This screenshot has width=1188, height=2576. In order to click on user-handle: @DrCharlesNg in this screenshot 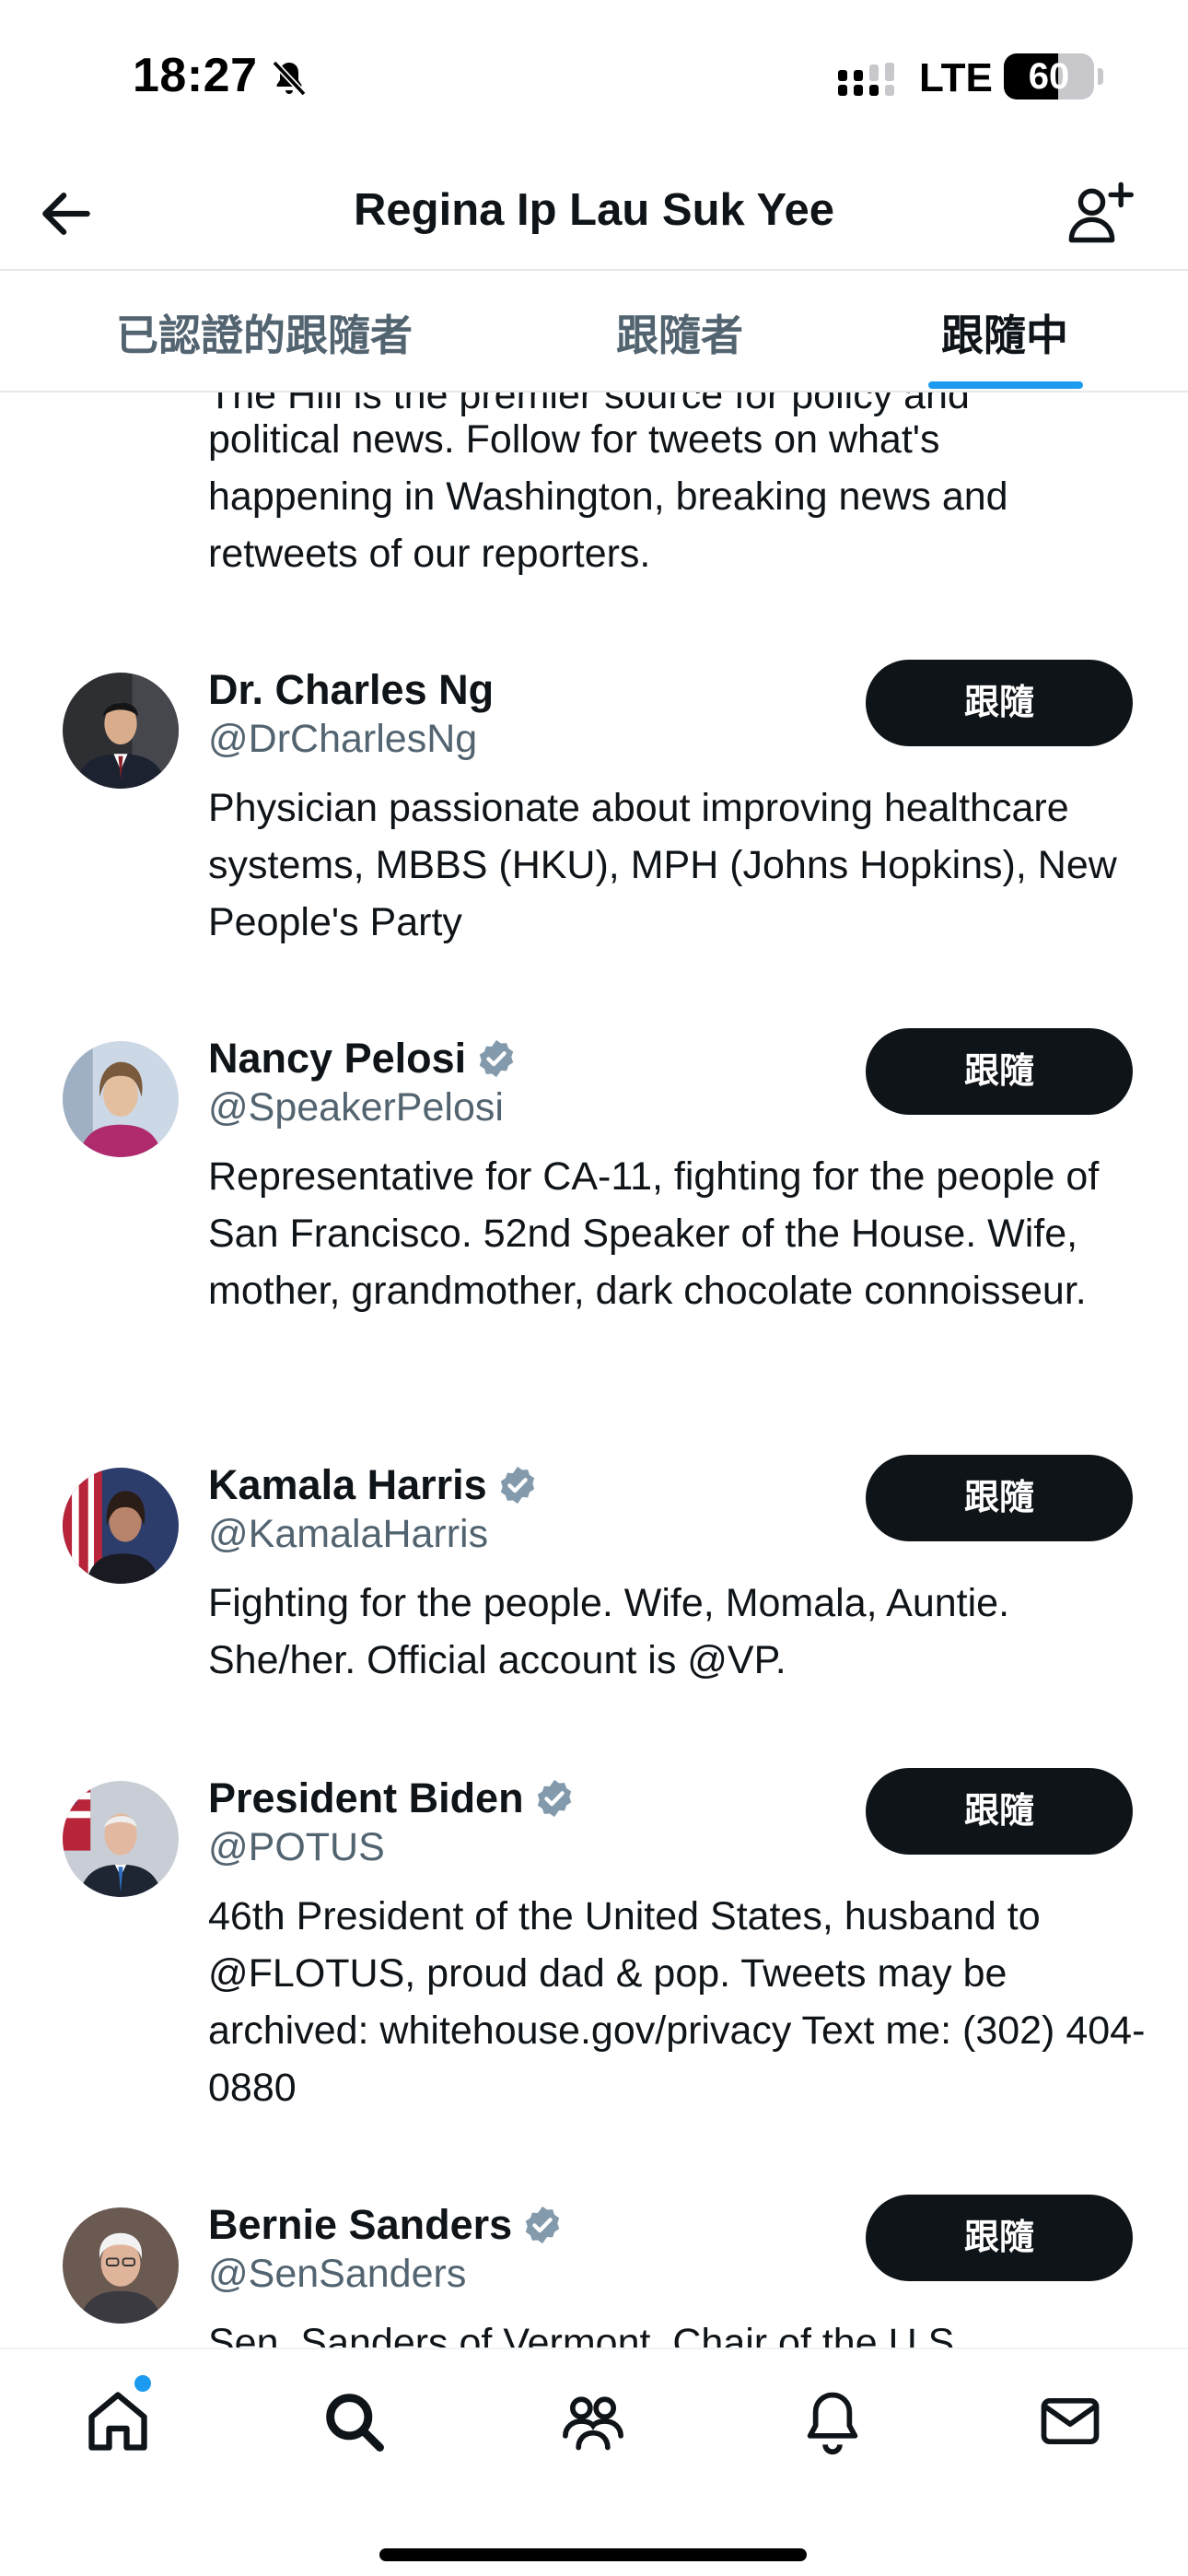, I will do `click(342, 739)`.